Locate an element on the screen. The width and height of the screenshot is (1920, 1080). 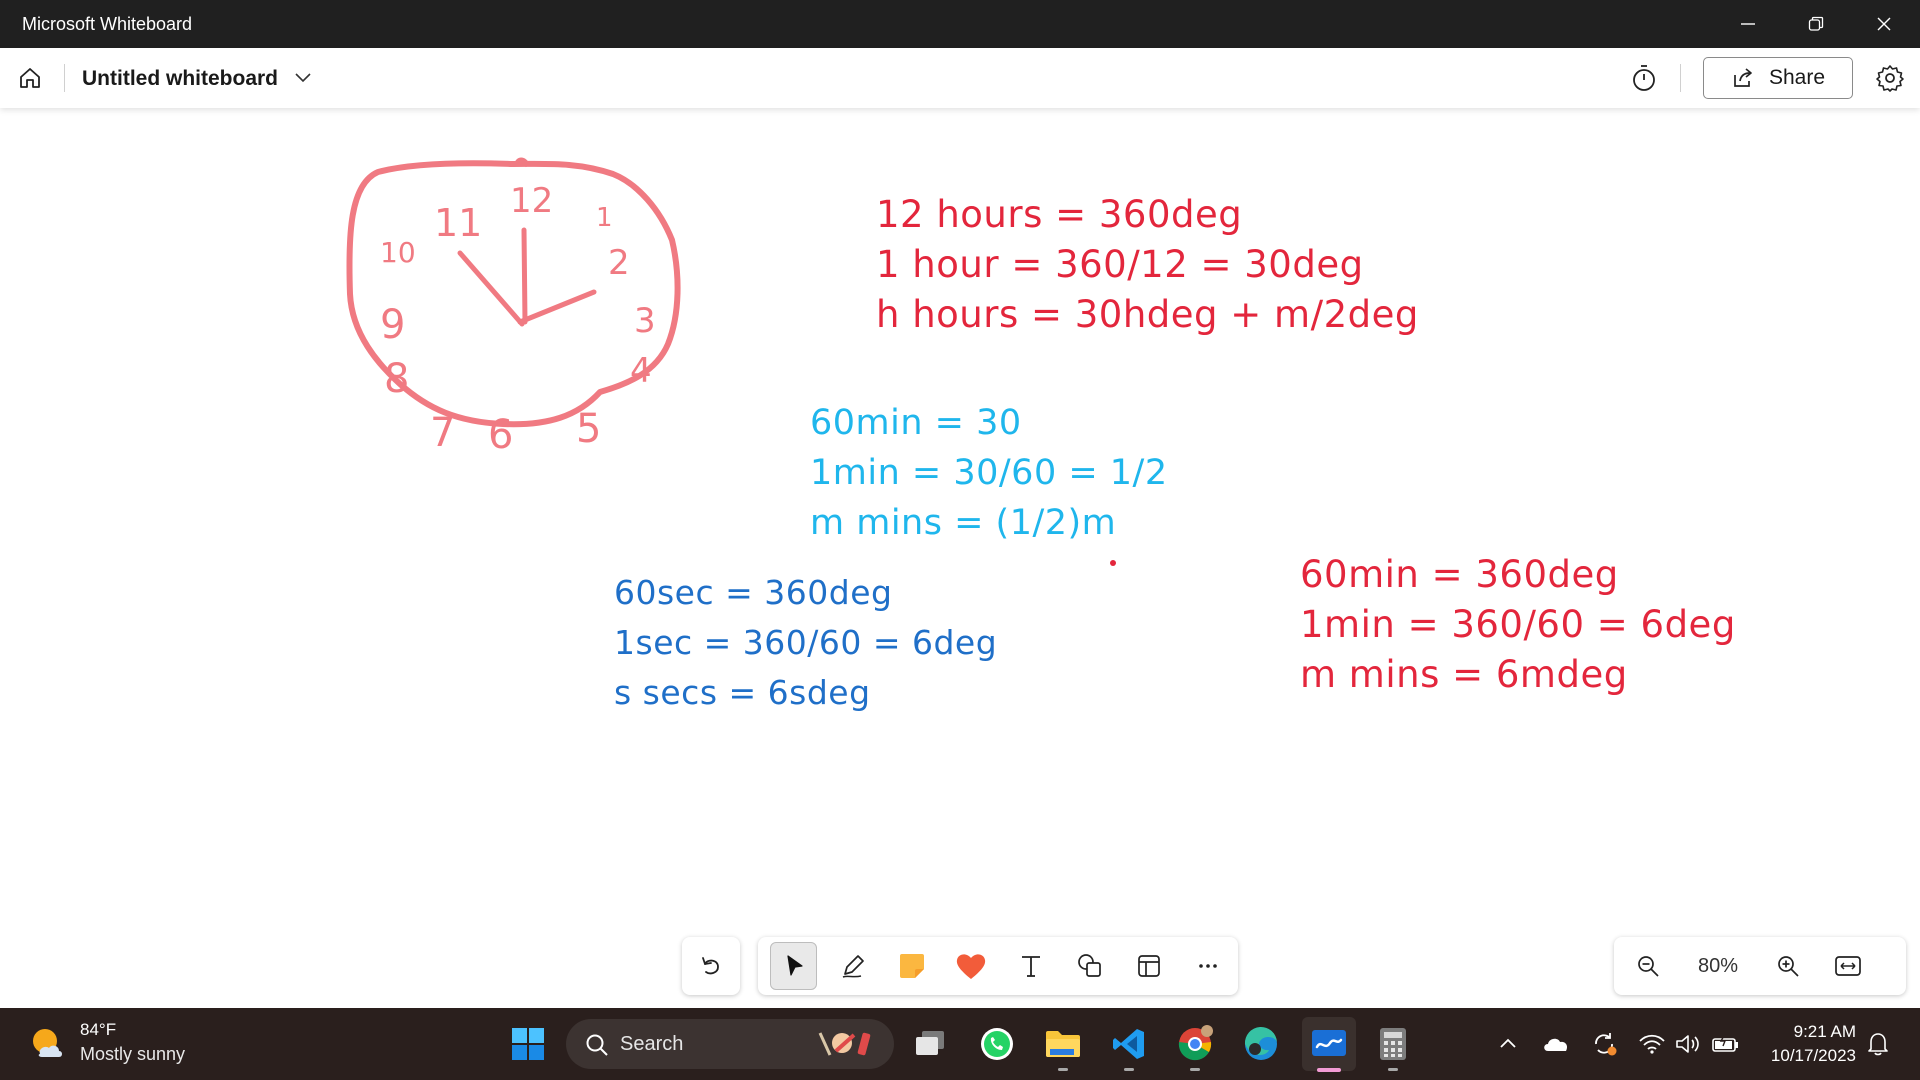
ink-line: 12 hours = 360deg is located at coordinates (1059, 214).